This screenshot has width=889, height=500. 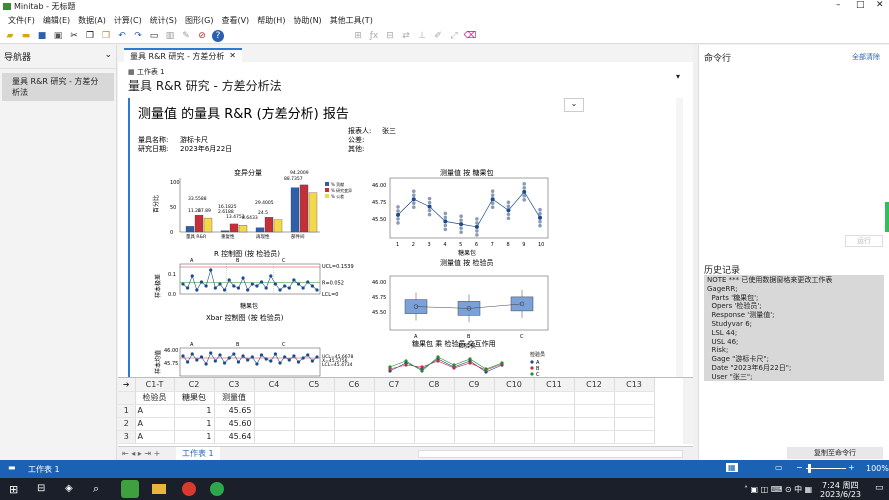 I want to click on zoom-out-icon: −, so click(x=799, y=467).